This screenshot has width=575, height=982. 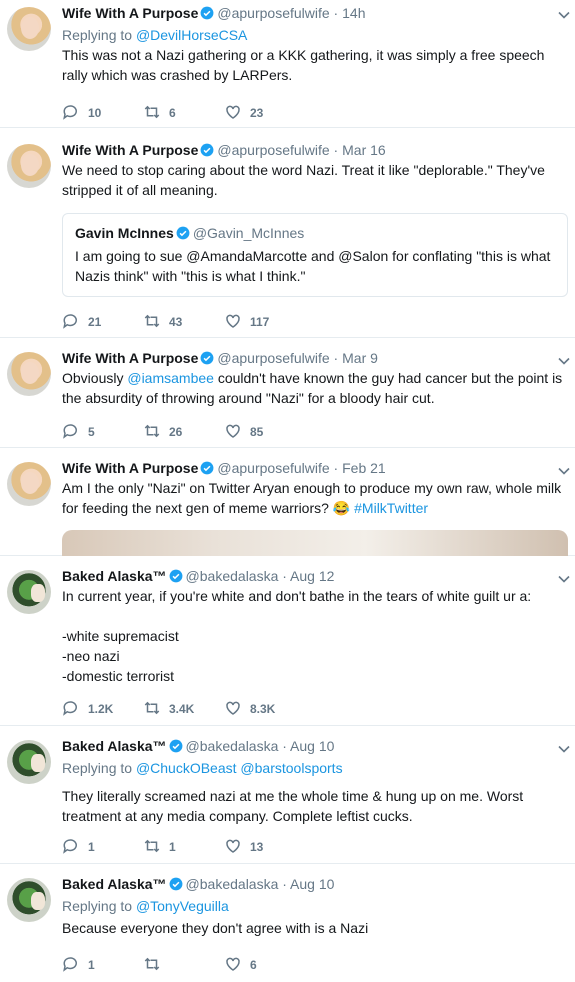 I want to click on tweet-time: 14h, so click(x=353, y=13).